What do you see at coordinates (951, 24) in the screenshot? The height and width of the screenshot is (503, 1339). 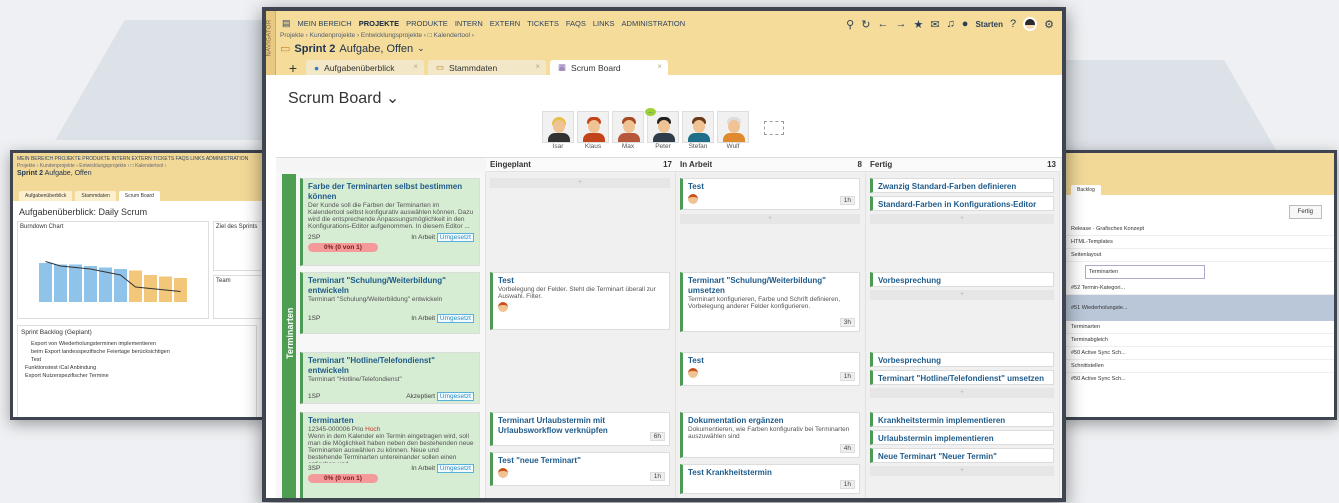 I see `bell-icon: ♫` at bounding box center [951, 24].